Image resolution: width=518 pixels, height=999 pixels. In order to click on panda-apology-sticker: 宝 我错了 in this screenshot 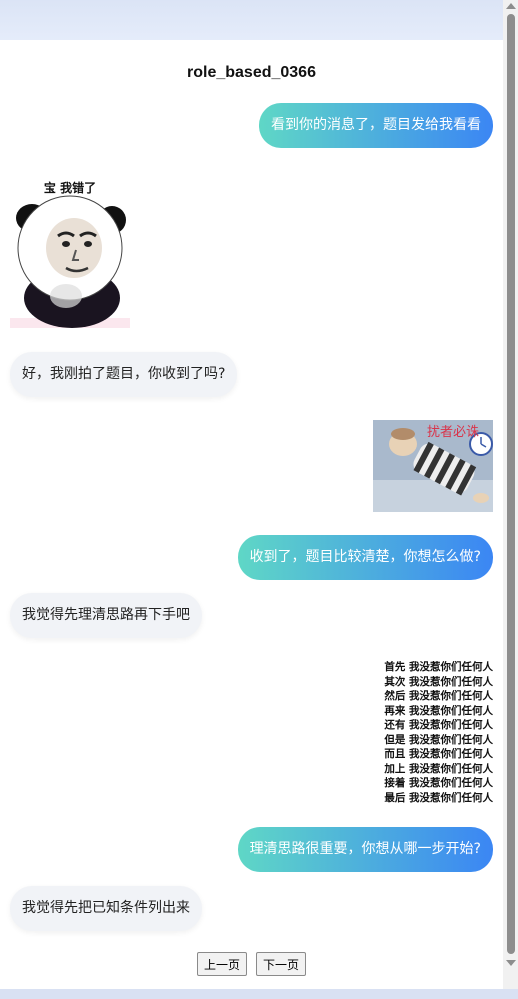, I will do `click(70, 253)`.